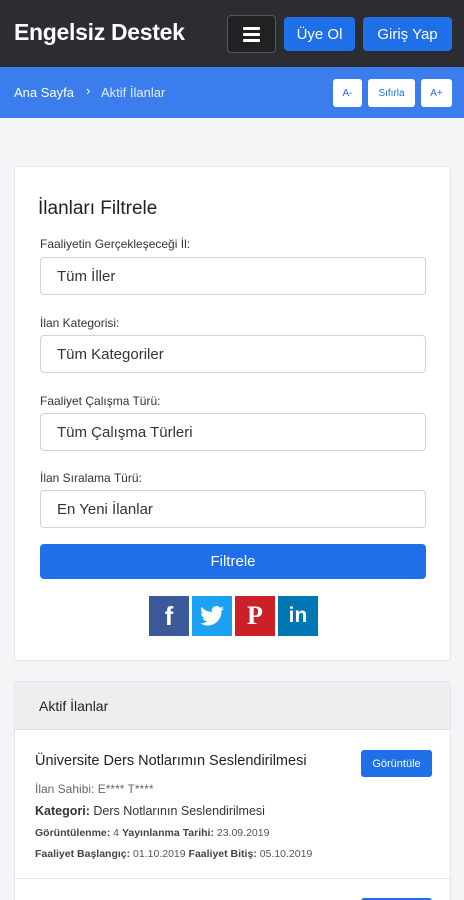 The image size is (464, 900). I want to click on twitter-share-button, so click(212, 616).